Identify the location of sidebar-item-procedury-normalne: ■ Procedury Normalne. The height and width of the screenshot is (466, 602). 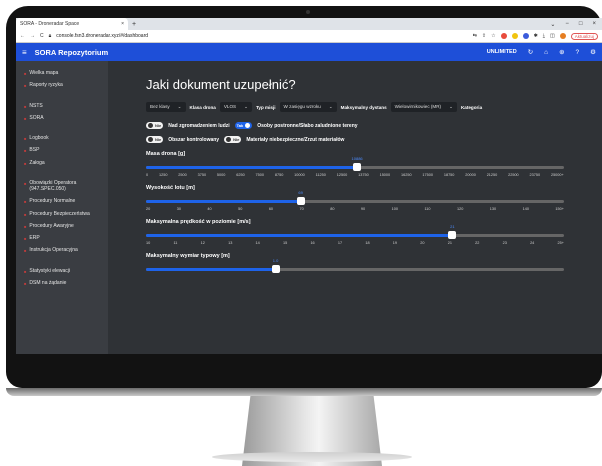
(62, 201).